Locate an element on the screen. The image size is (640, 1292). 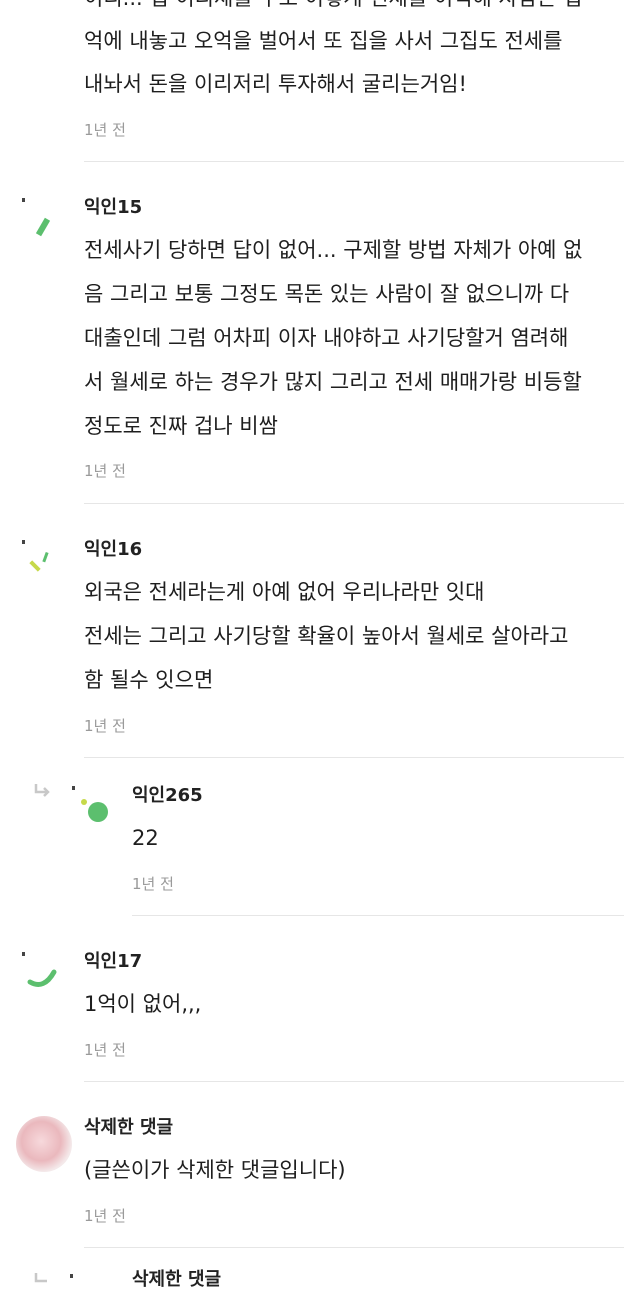
comment-body-line: 내놔서 돈을 이리저리 투자해서 굴리는거임! is located at coordinates (275, 84).